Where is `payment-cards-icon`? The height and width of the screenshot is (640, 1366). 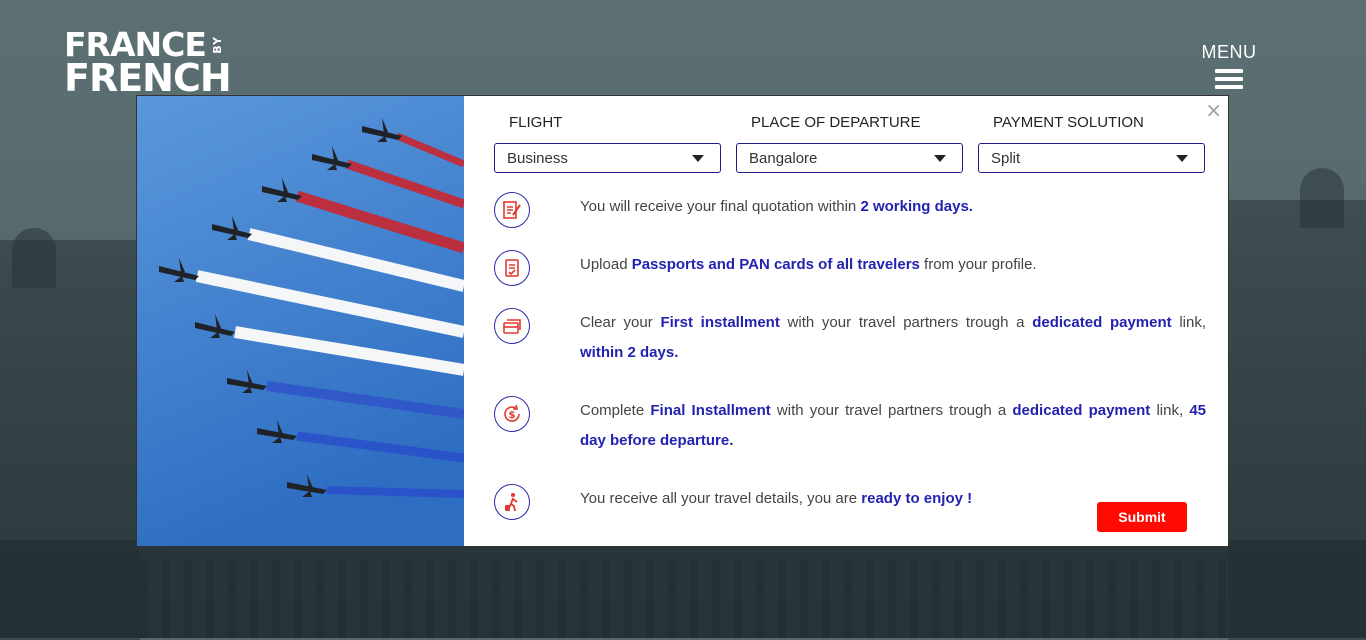 payment-cards-icon is located at coordinates (512, 326).